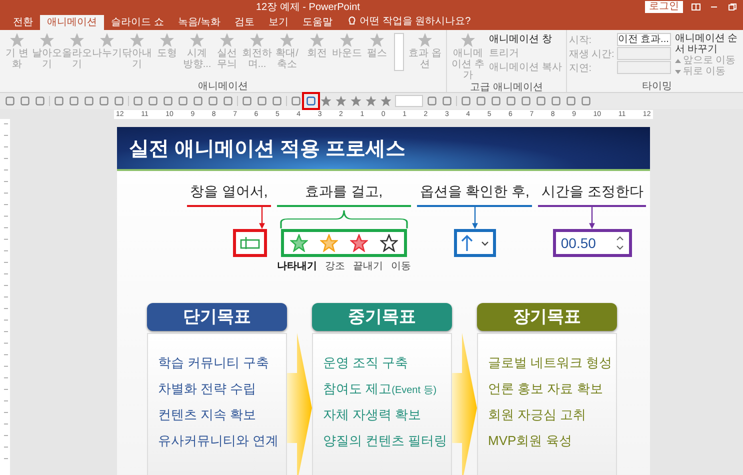 The height and width of the screenshot is (475, 743). Describe the element at coordinates (72, 22) in the screenshot. I see `ribbon-tab: 애니메이션` at that location.